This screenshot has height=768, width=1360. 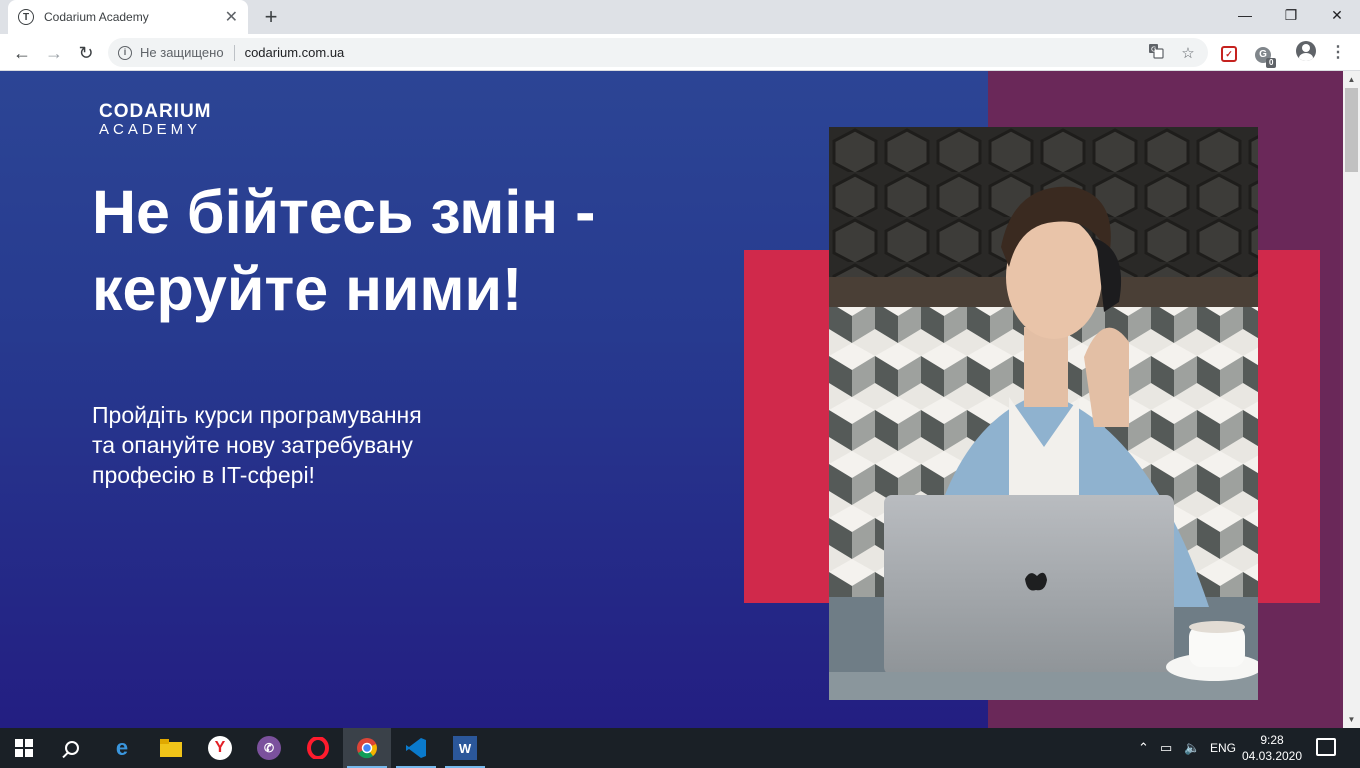 I want to click on chrome-icon, so click(x=367, y=748).